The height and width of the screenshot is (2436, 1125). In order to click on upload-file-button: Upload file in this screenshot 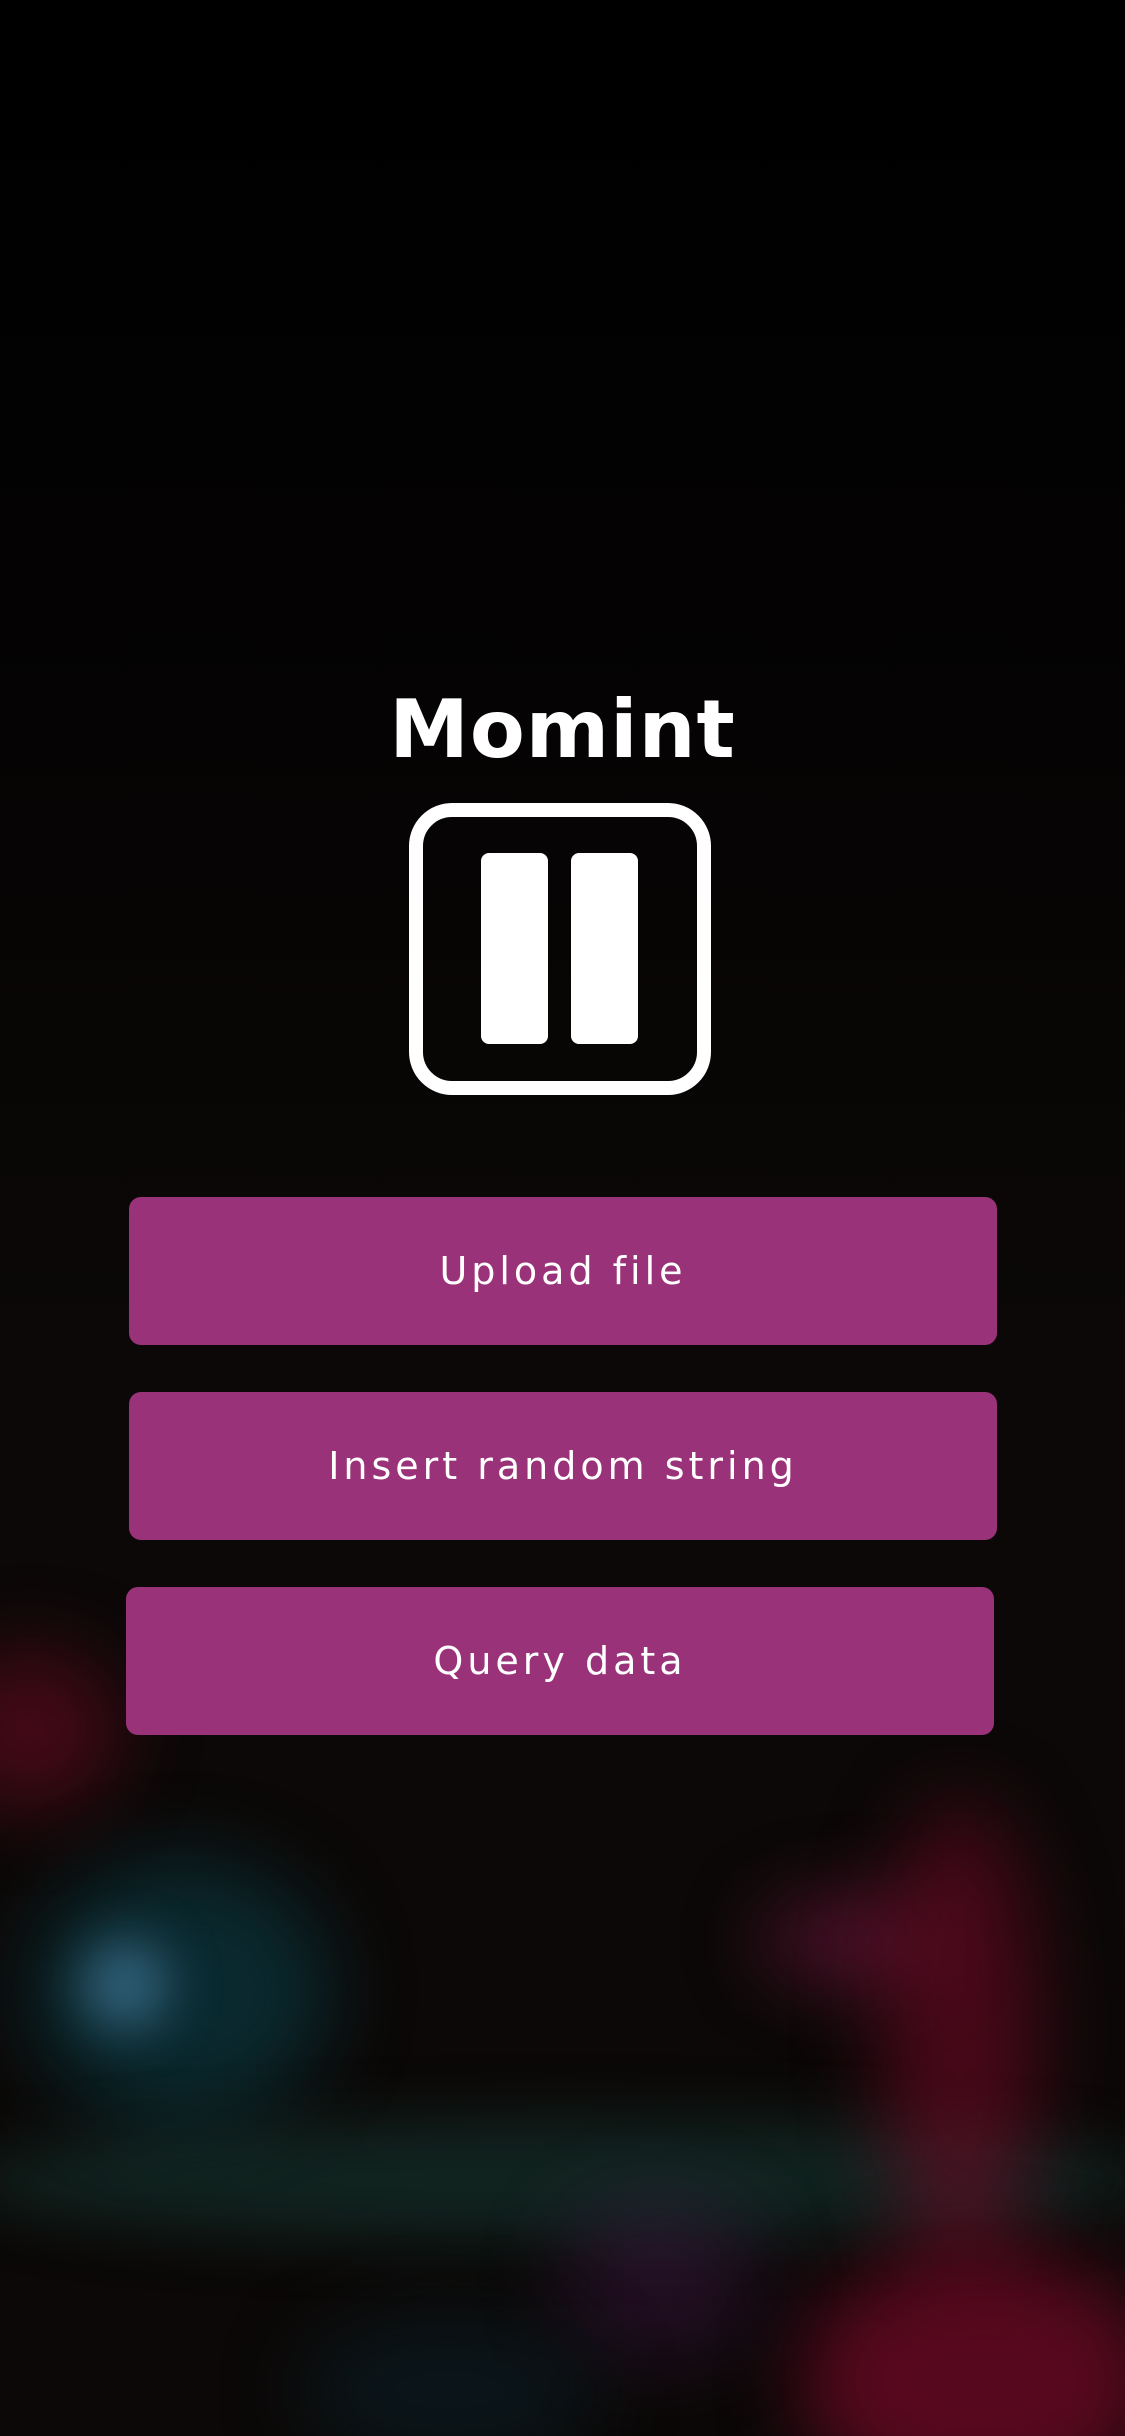, I will do `click(563, 1271)`.